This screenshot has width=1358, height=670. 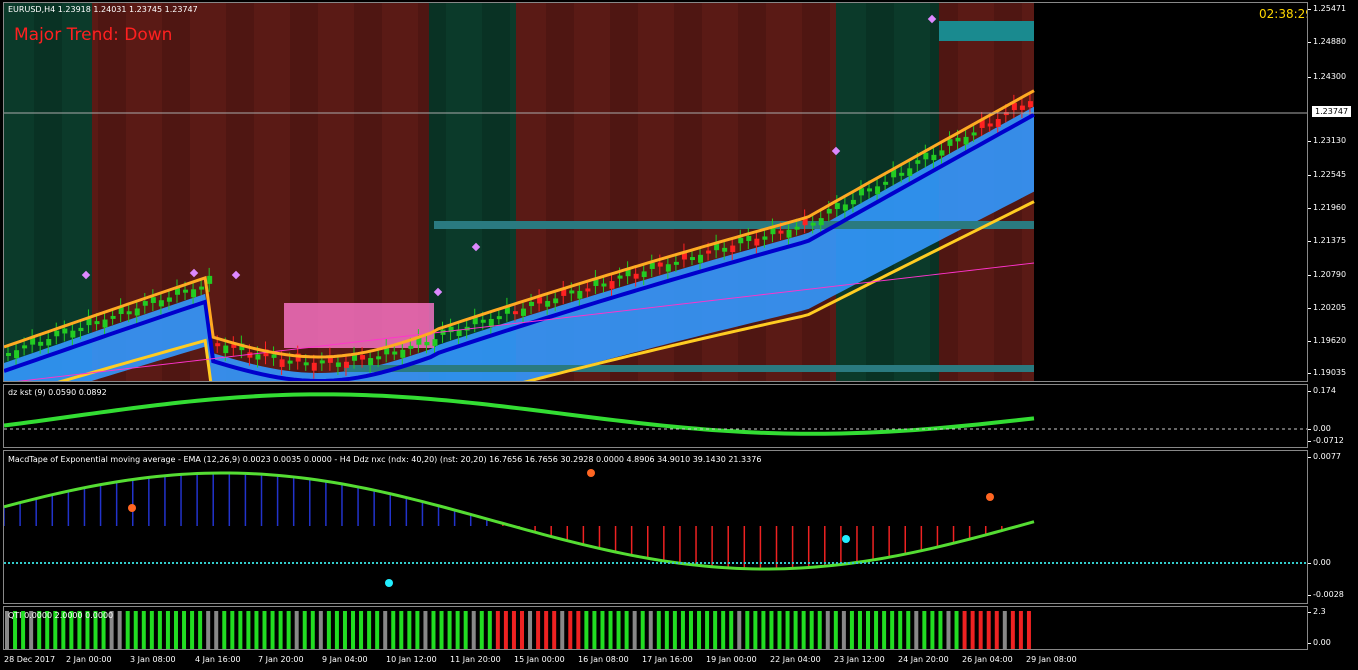 What do you see at coordinates (667, 659) in the screenshot?
I see `date-label: 17 Jan 16:00` at bounding box center [667, 659].